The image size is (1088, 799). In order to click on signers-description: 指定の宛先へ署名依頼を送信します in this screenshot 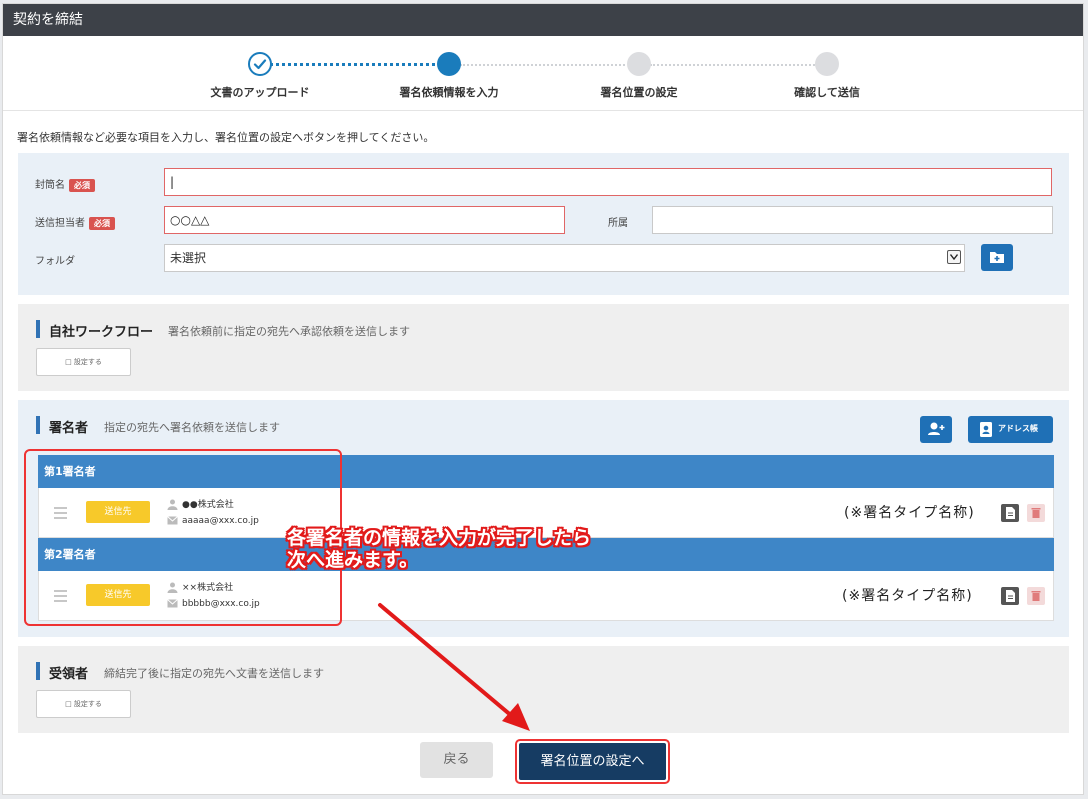, I will do `click(192, 427)`.